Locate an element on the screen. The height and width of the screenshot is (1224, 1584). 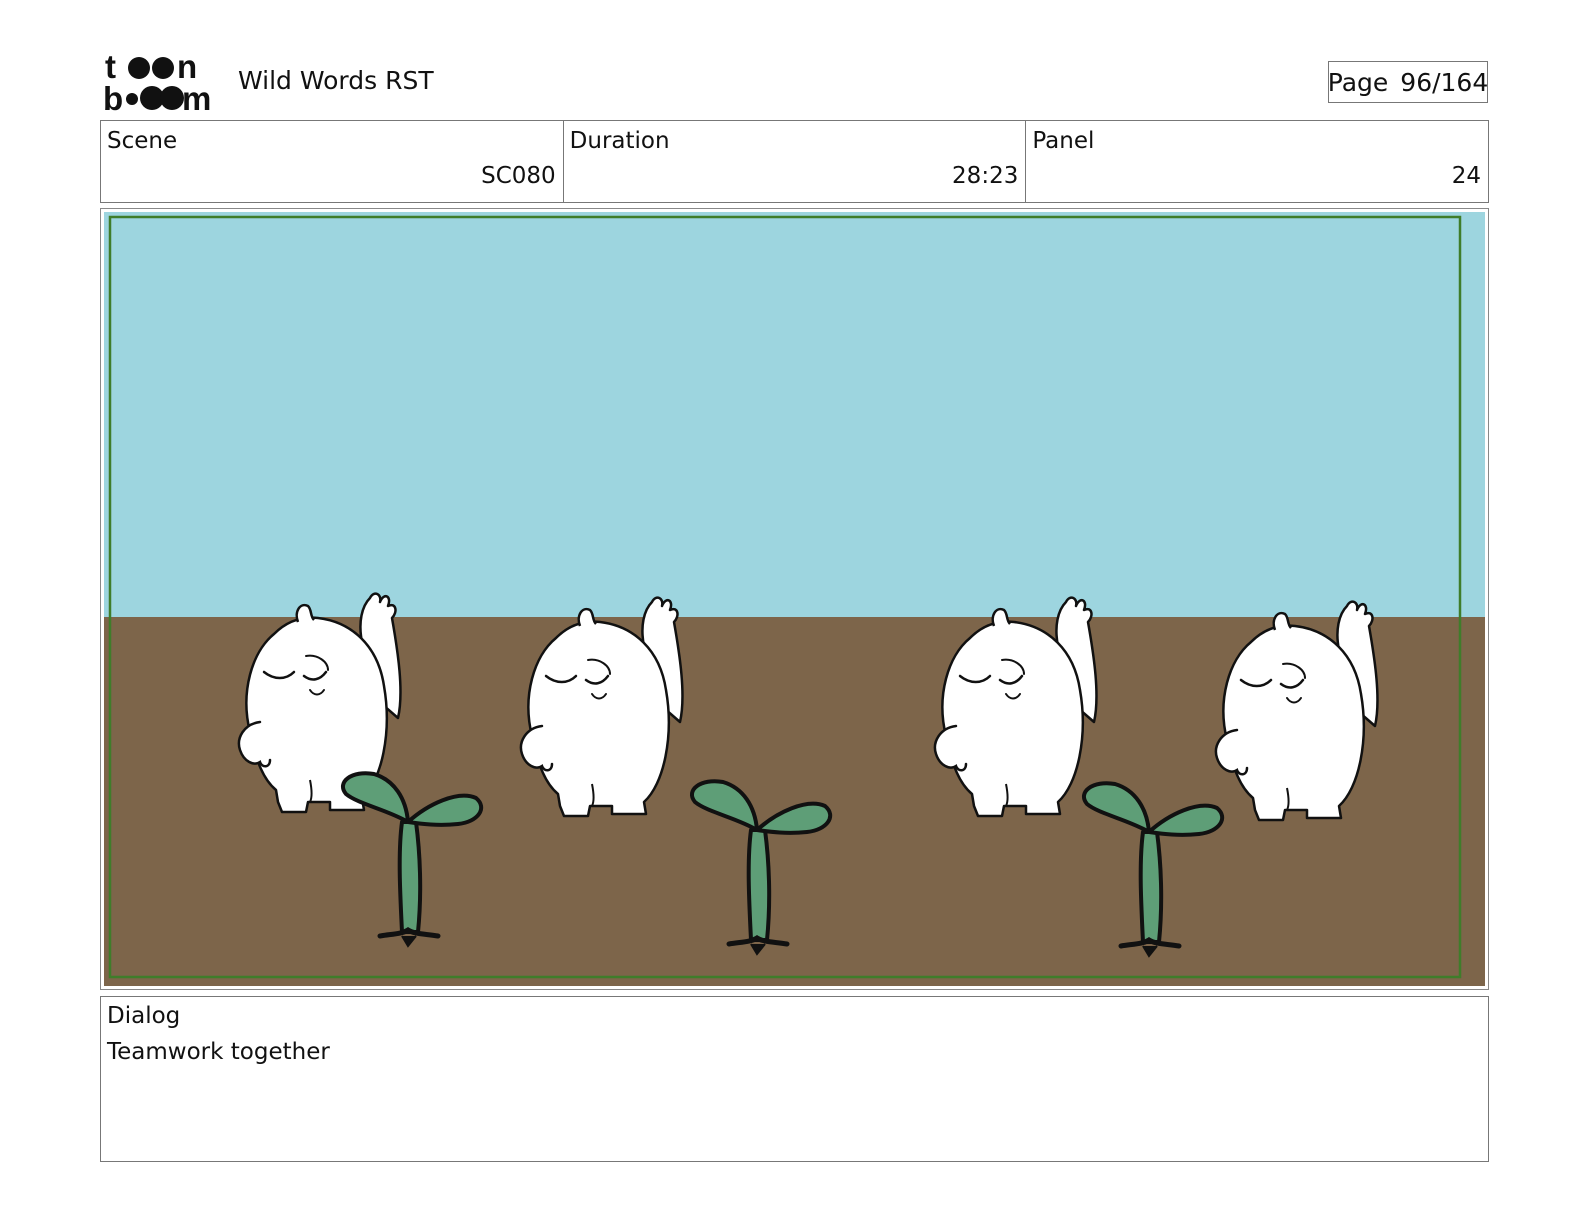
duration-value: 28:23 is located at coordinates (985, 176).